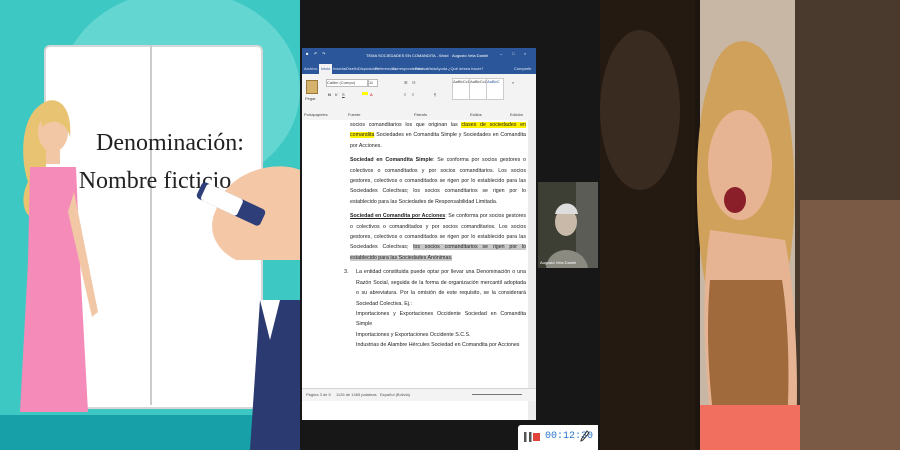  What do you see at coordinates (441, 68) in the screenshot?
I see `tab-ayuda: Ayuda` at bounding box center [441, 68].